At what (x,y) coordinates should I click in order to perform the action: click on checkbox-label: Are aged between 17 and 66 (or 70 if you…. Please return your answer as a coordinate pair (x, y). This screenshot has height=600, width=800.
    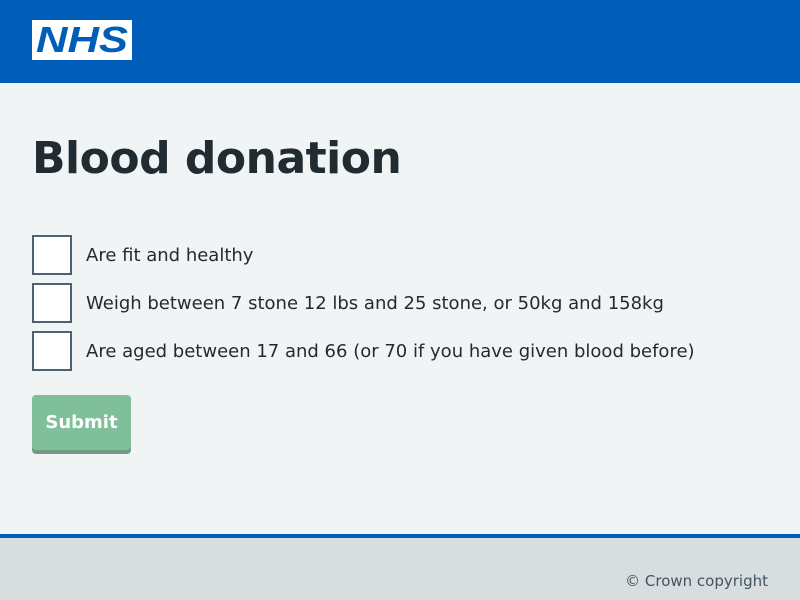
    Looking at the image, I should click on (390, 351).